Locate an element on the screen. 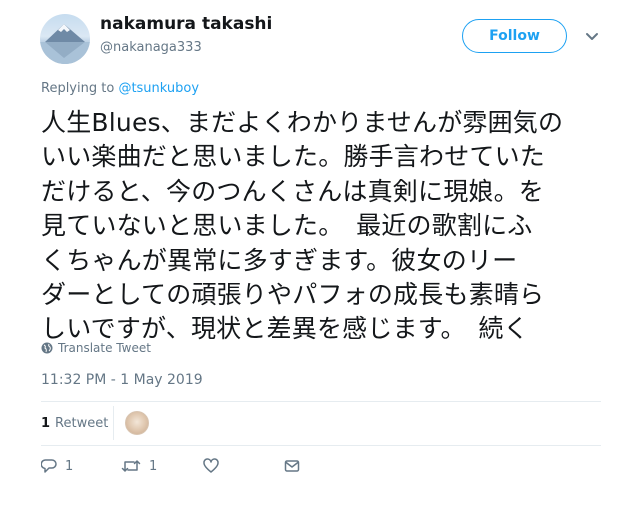 The height and width of the screenshot is (510, 640). translate-label: Translate Tweet is located at coordinates (104, 348).